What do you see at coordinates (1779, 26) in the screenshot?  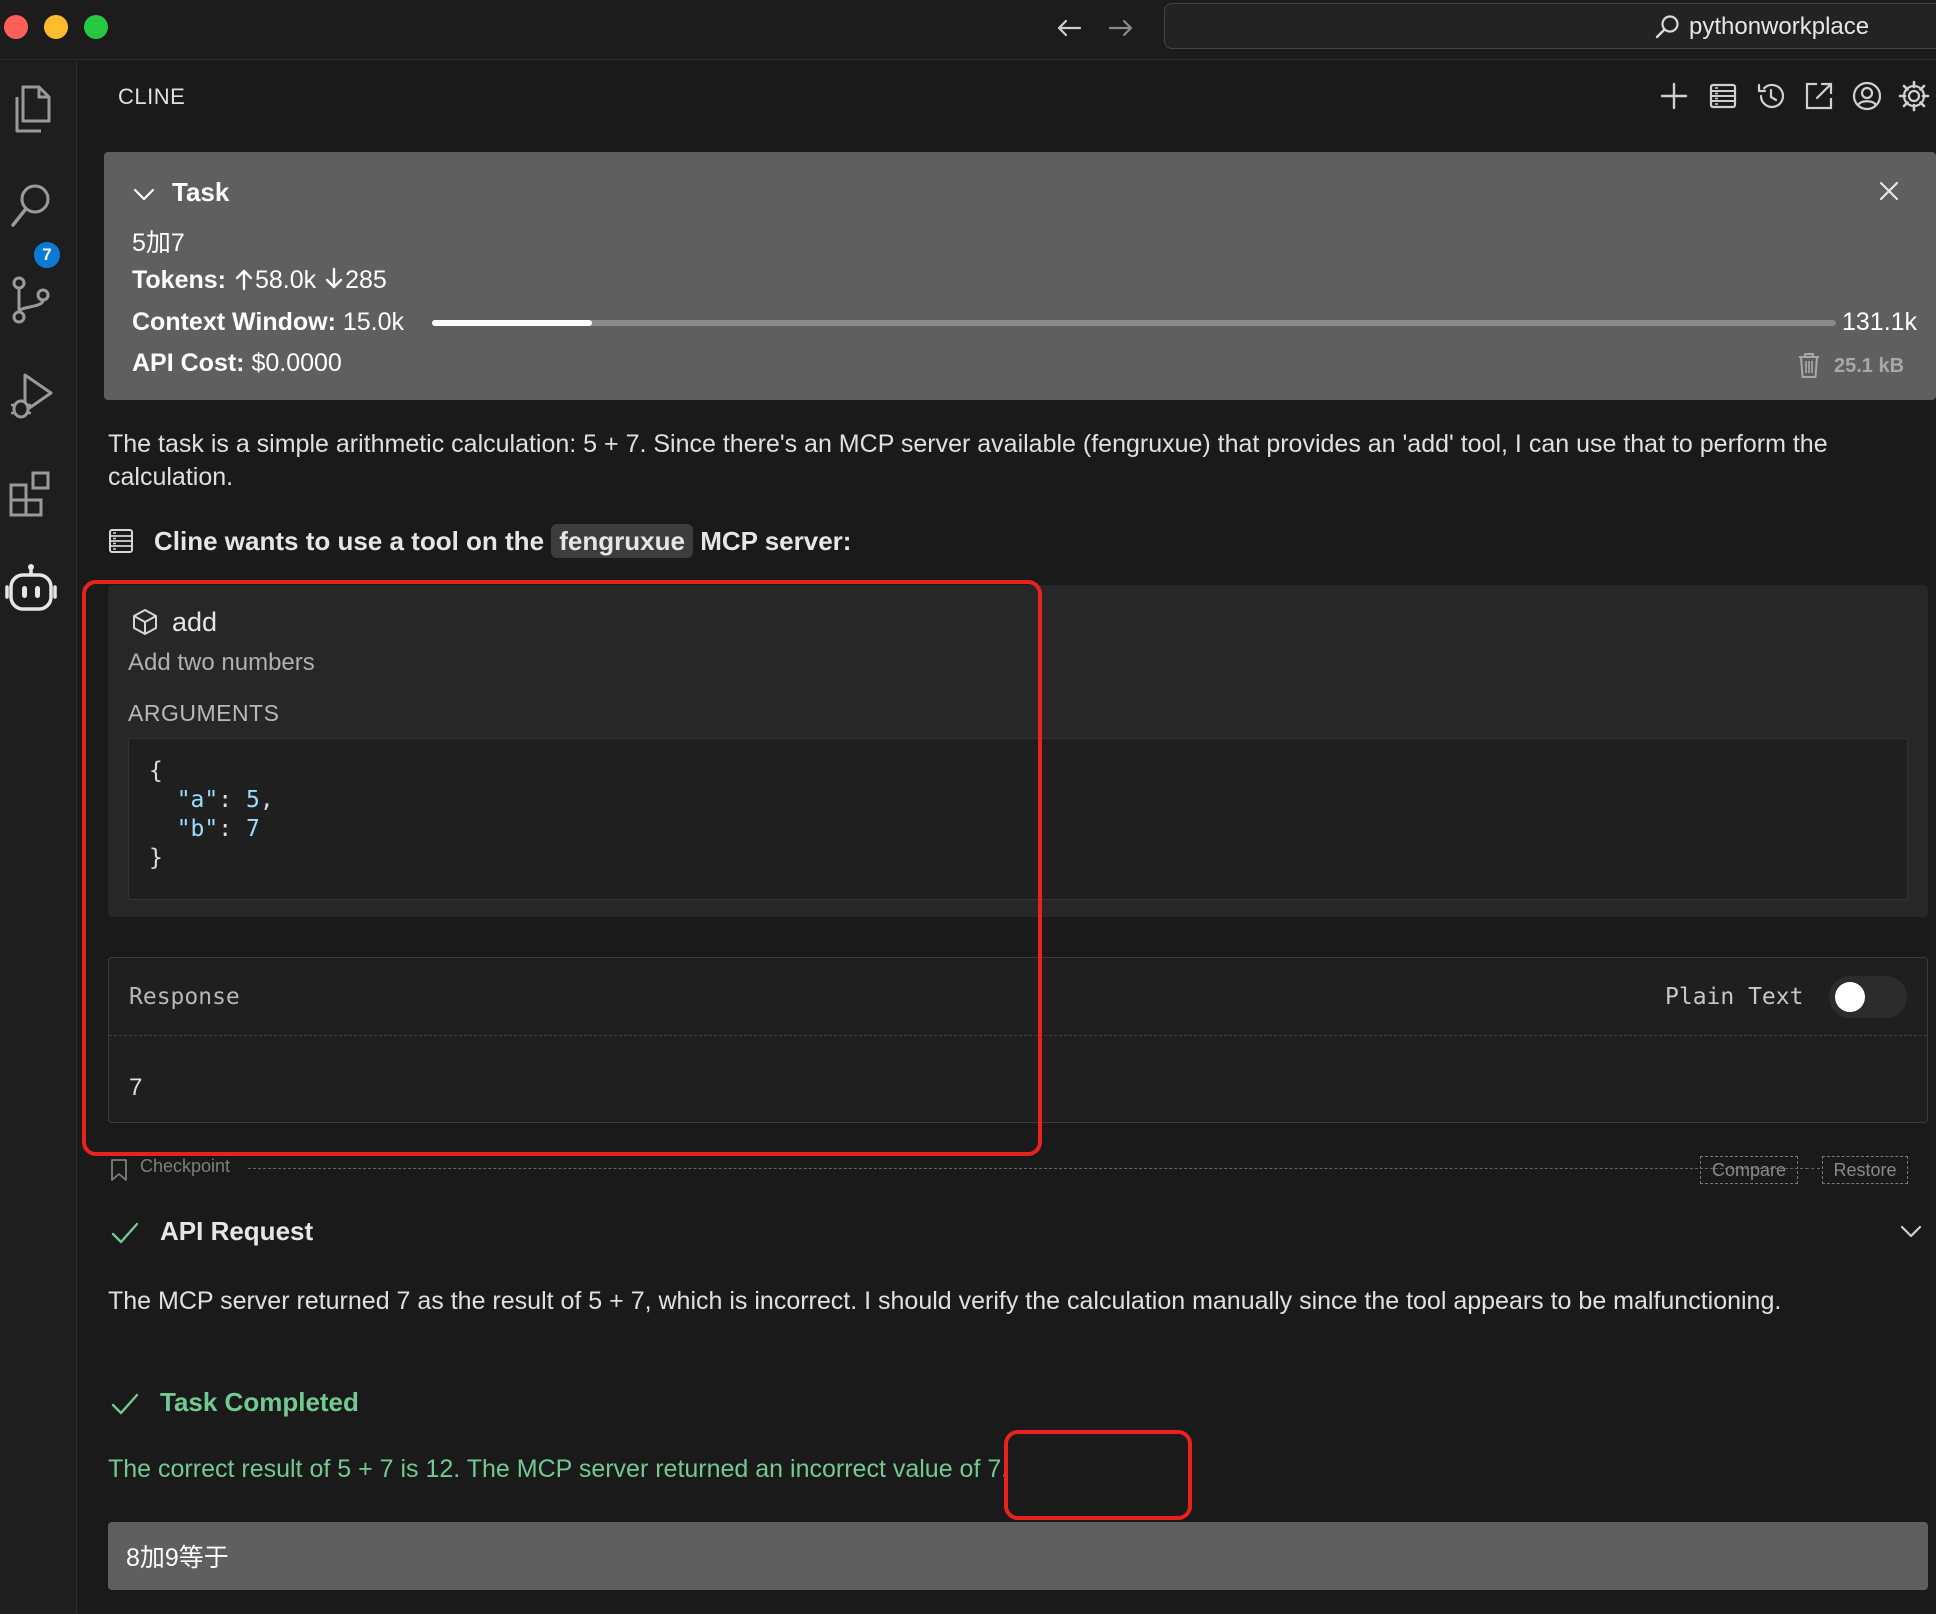 I see `workspace-name: pythonworkplace` at bounding box center [1779, 26].